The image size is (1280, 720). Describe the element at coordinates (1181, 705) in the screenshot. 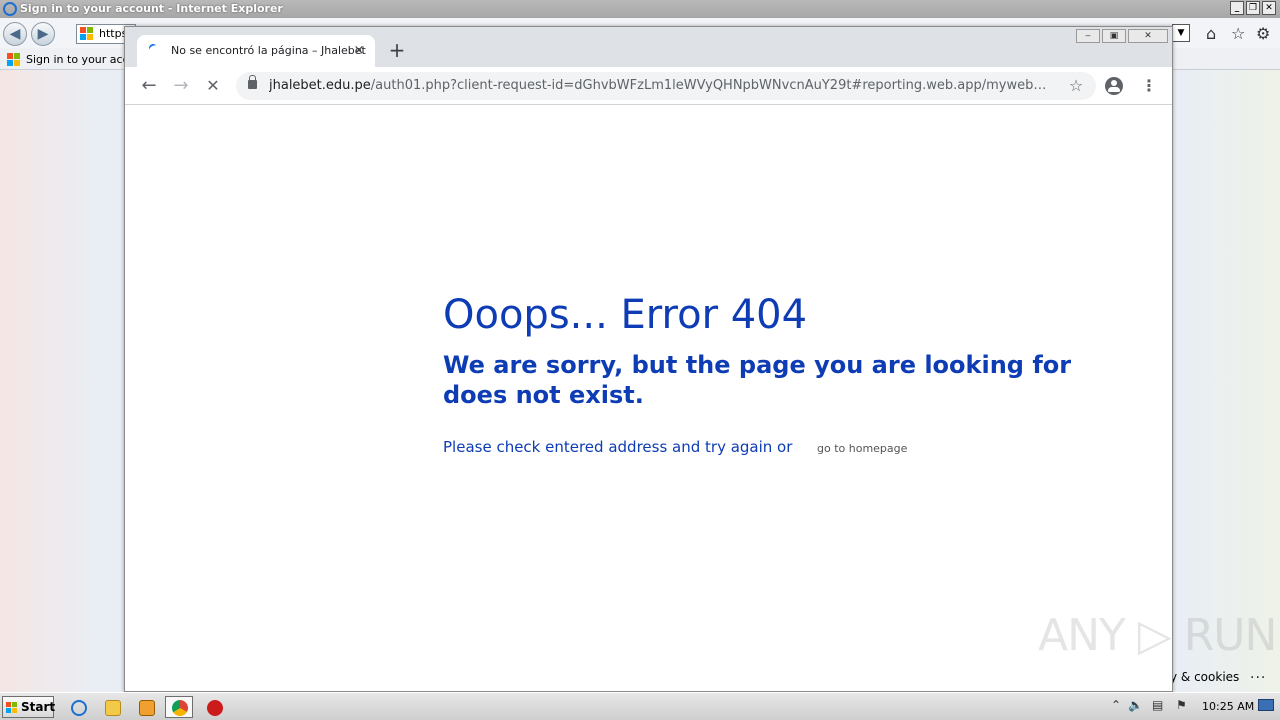

I see `action-center-flag-icon: ⚑` at that location.